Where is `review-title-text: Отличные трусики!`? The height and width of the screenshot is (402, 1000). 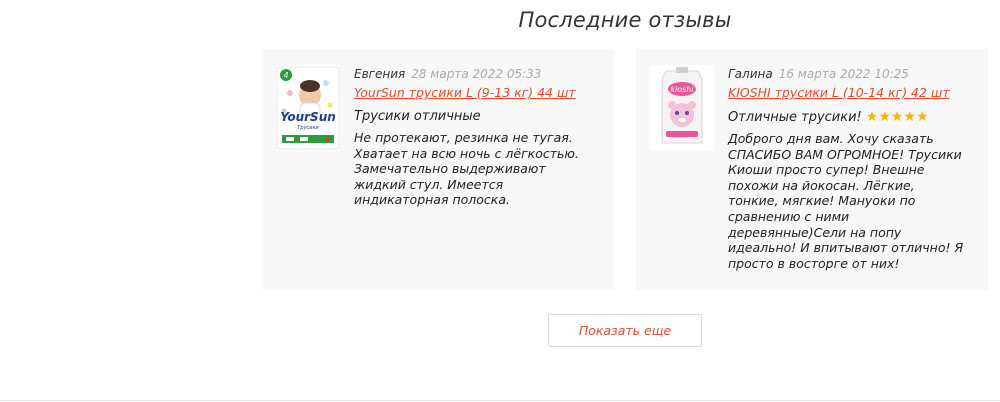
review-title-text: Отличные трусики! is located at coordinates (795, 117).